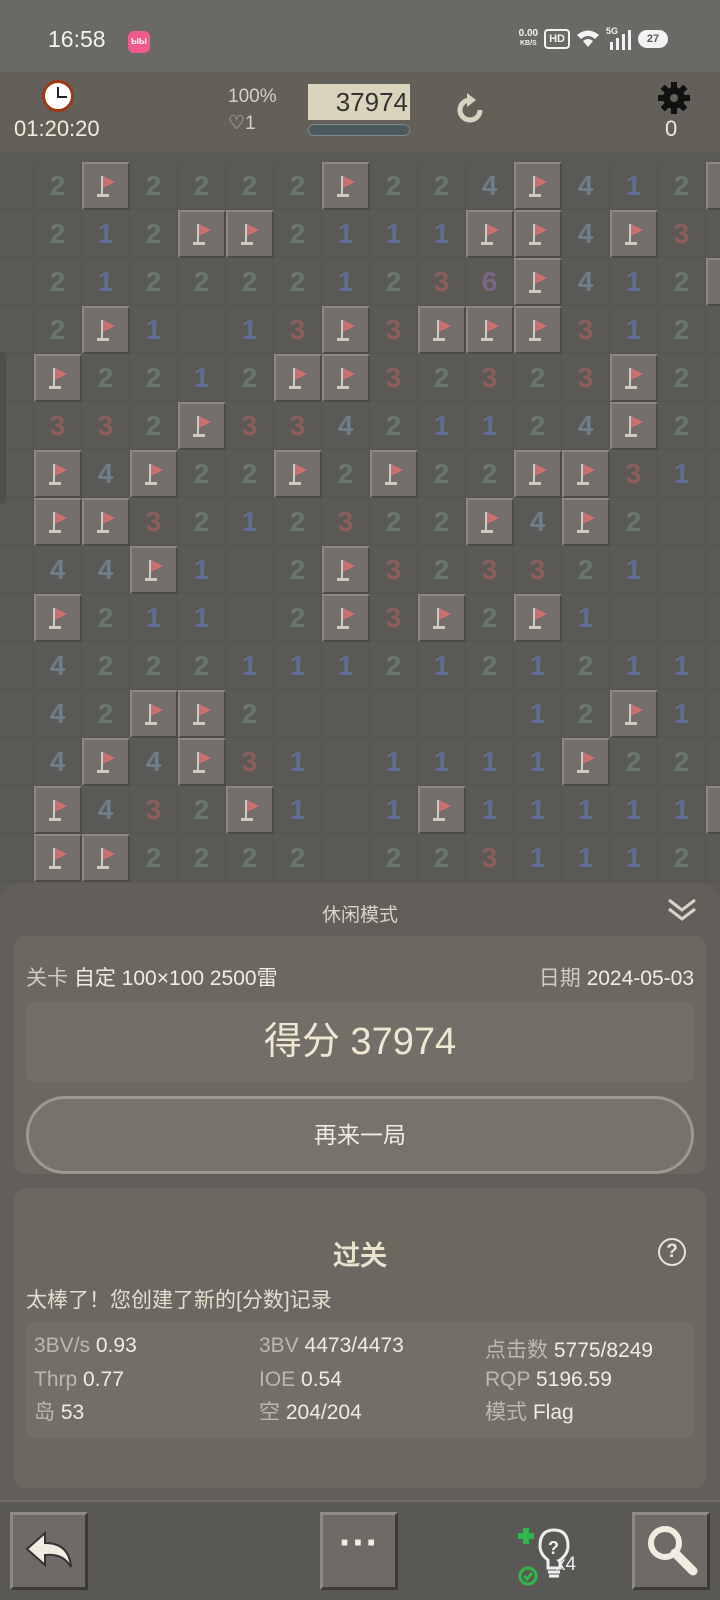 Image resolution: width=720 pixels, height=1600 pixels. I want to click on help-icon: ?, so click(672, 1252).